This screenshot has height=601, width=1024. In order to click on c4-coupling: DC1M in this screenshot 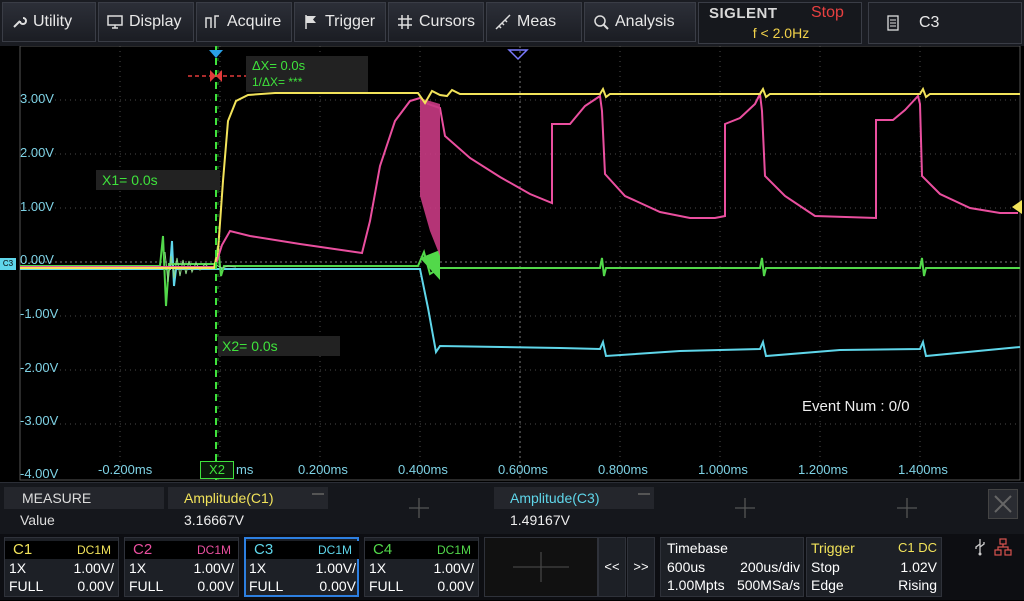, I will do `click(454, 550)`.